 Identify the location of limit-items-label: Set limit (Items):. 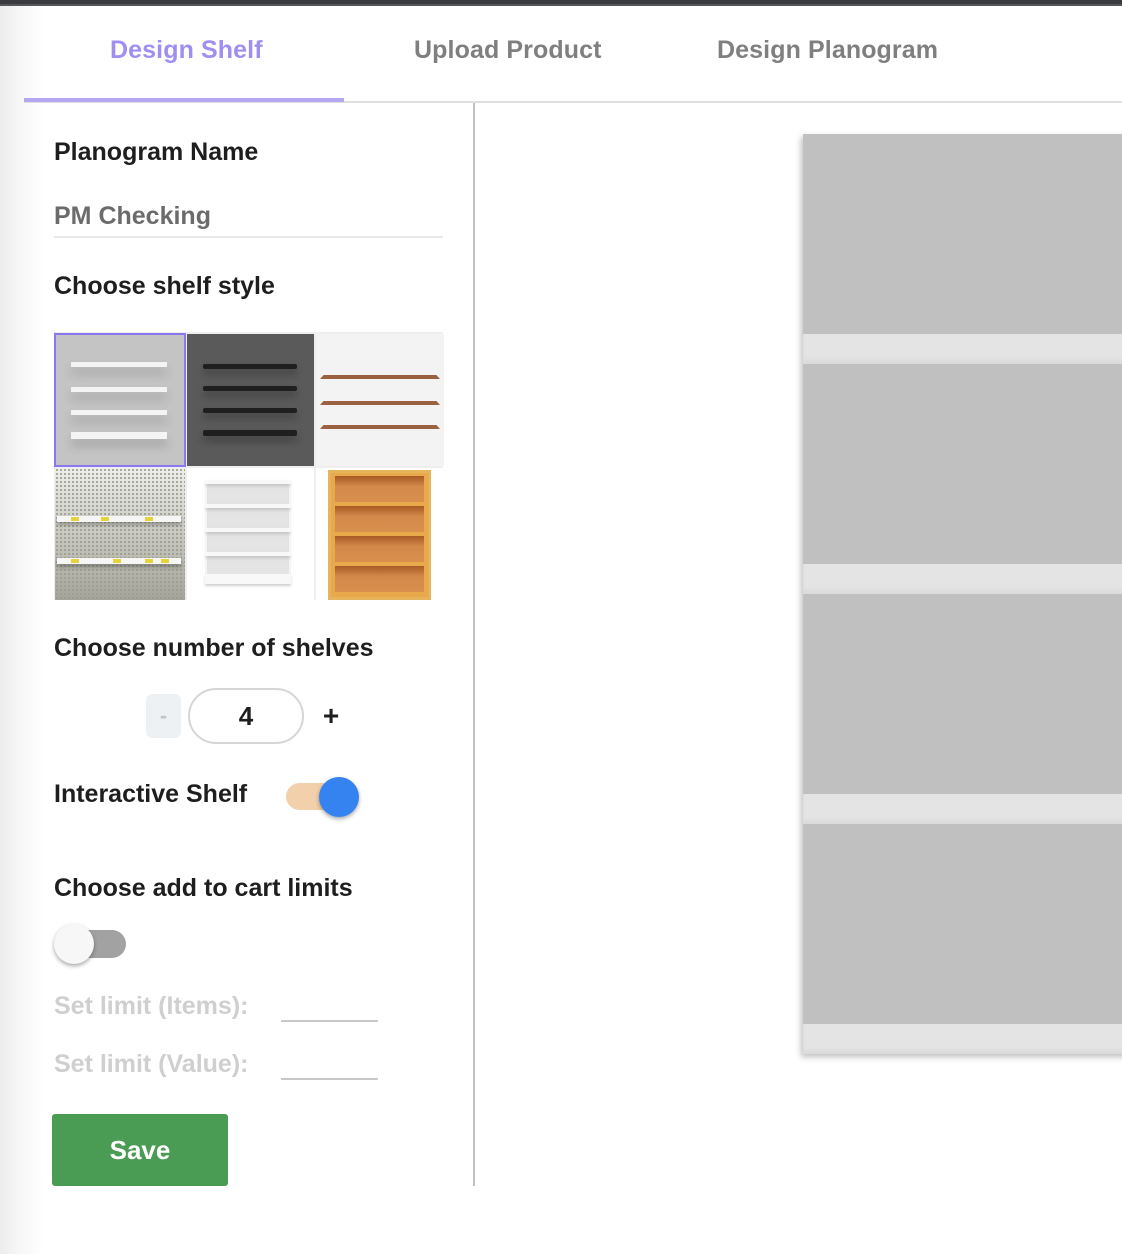
(151, 1006).